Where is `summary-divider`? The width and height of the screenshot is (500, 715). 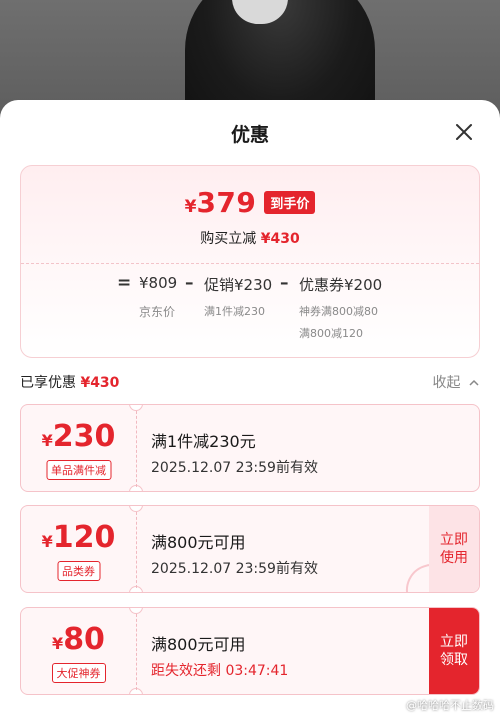
summary-divider is located at coordinates (250, 263).